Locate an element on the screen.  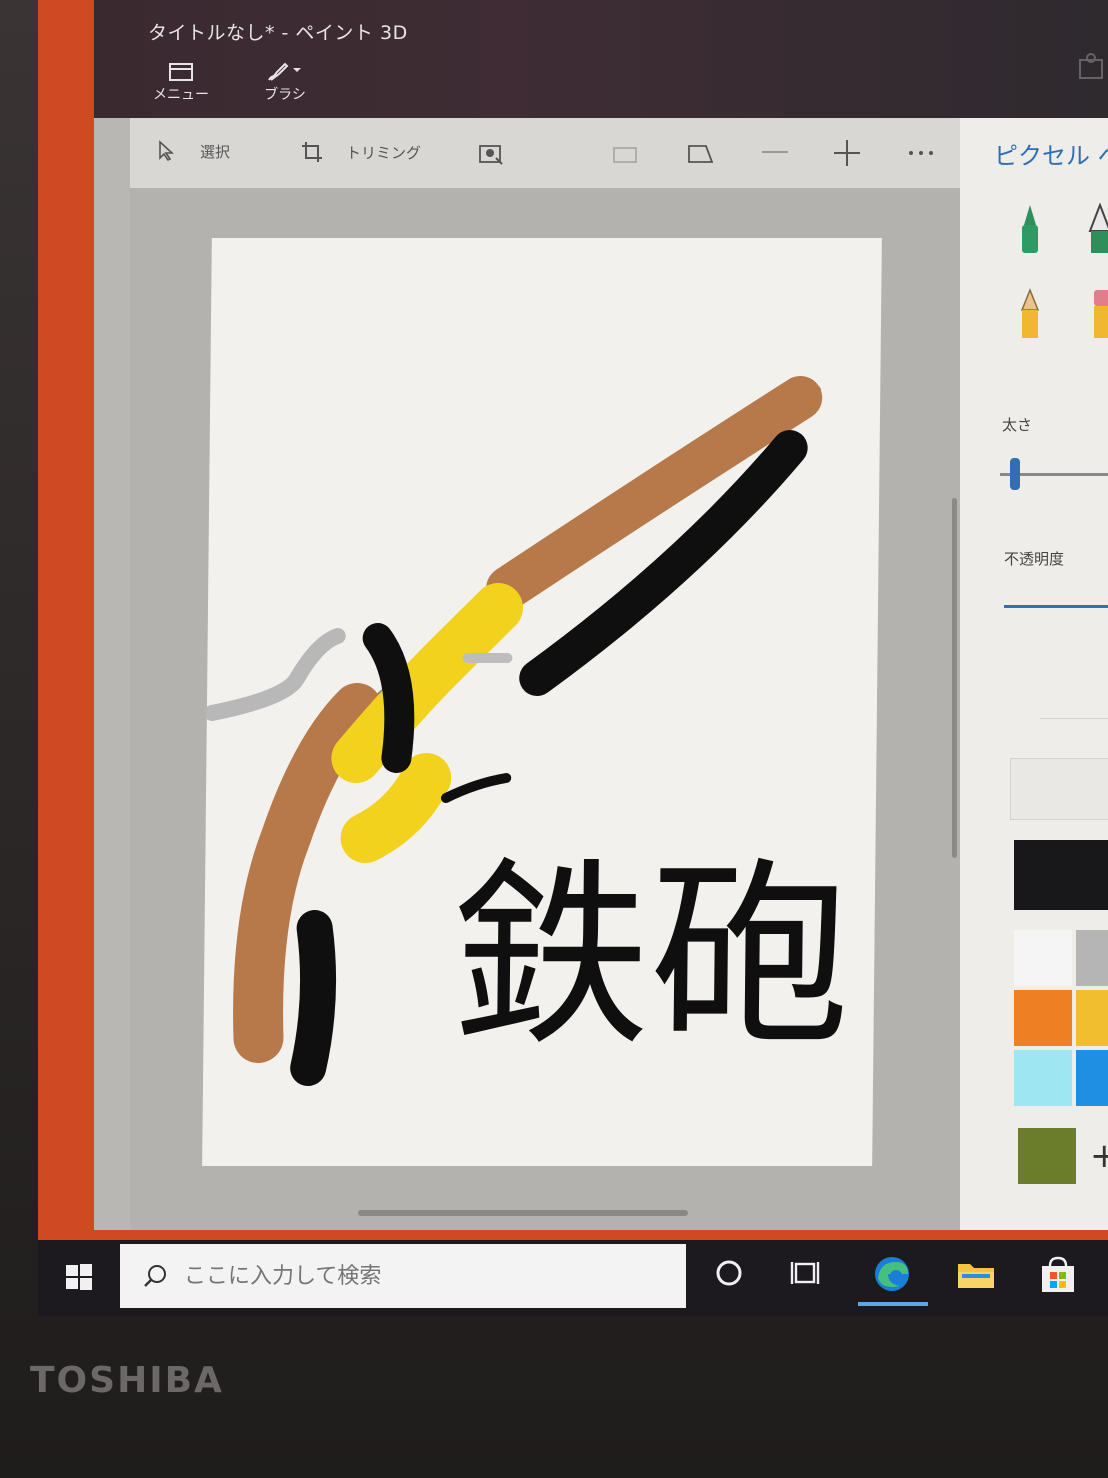
toshiba-logo: TOSHIBA is located at coordinates (127, 1380).